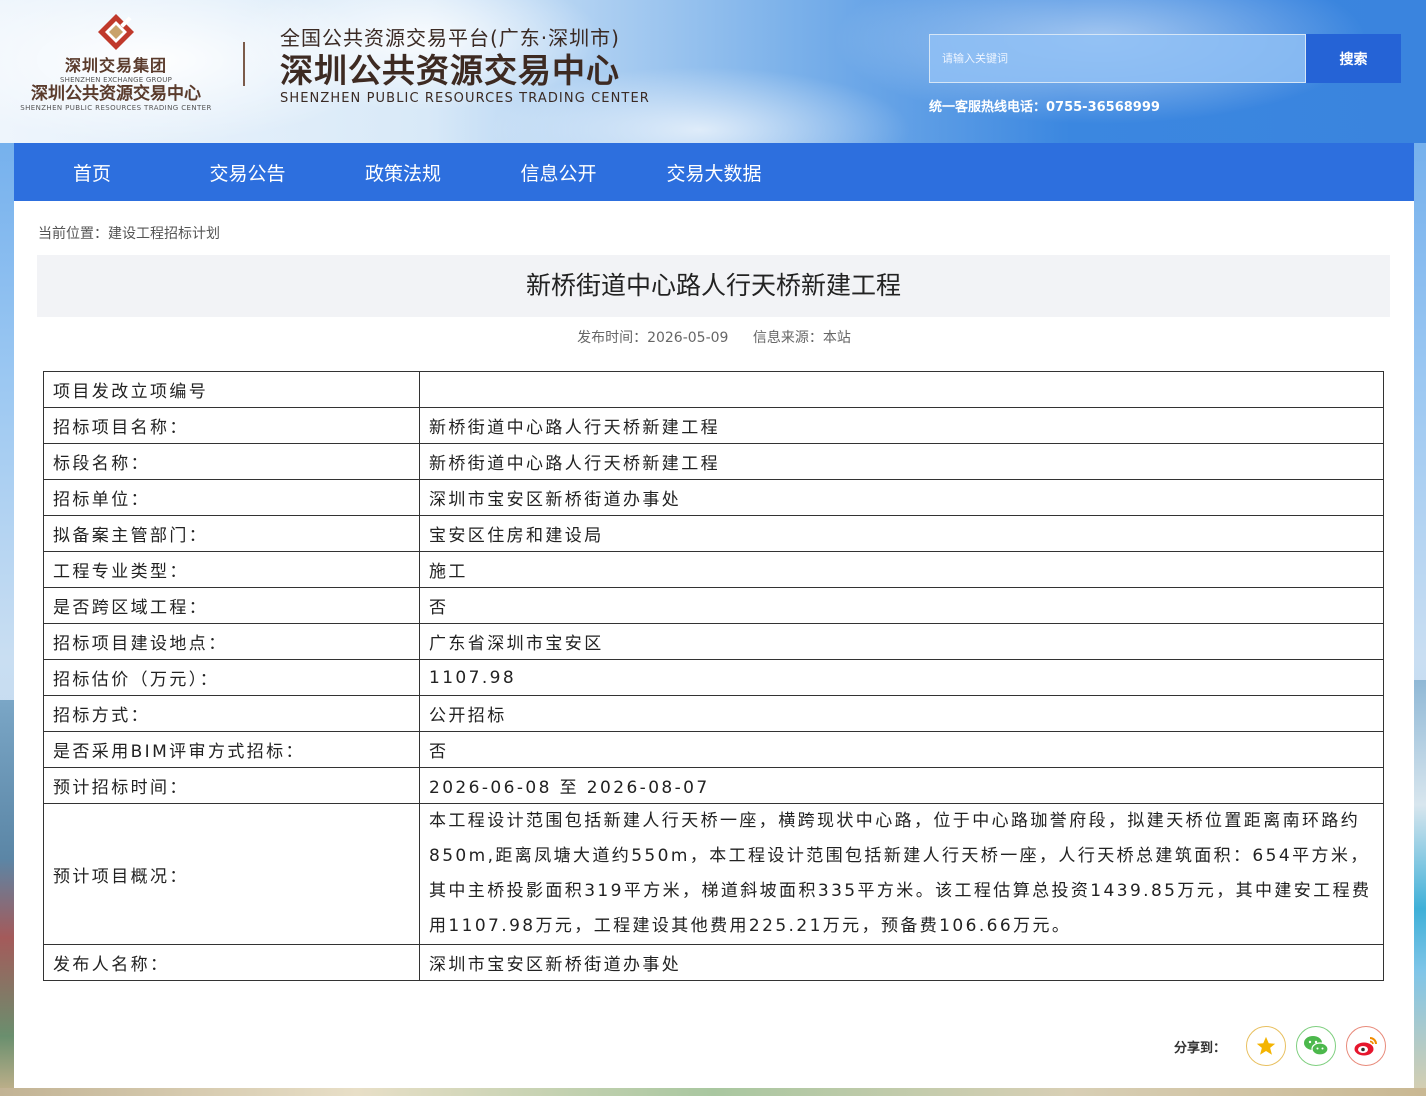 Image resolution: width=1426 pixels, height=1096 pixels. I want to click on share-favorite-button, so click(1266, 1046).